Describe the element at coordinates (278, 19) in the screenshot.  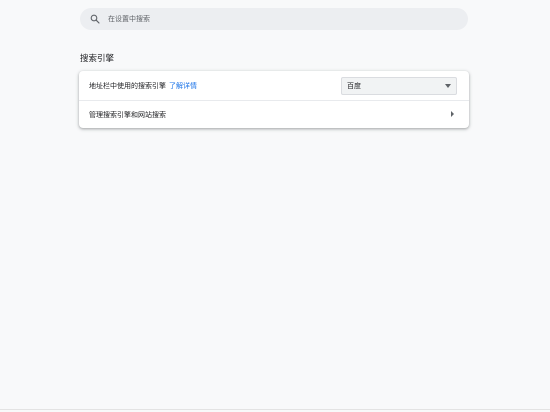
I see `search-input` at that location.